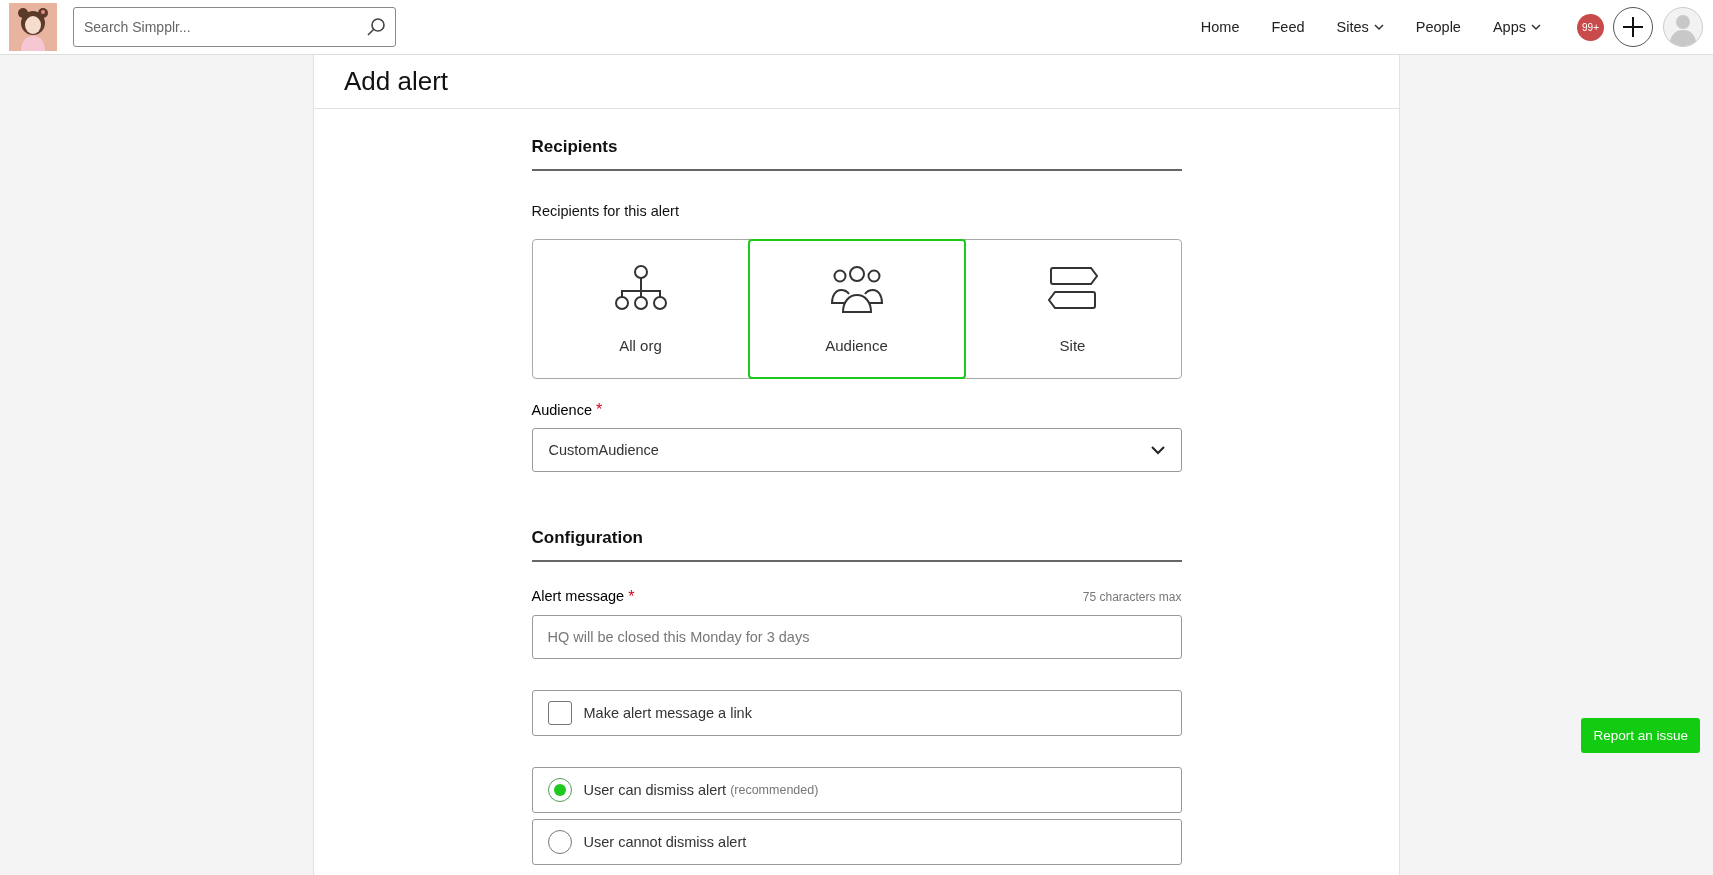  What do you see at coordinates (1360, 27) in the screenshot?
I see `nav-link: Sites` at bounding box center [1360, 27].